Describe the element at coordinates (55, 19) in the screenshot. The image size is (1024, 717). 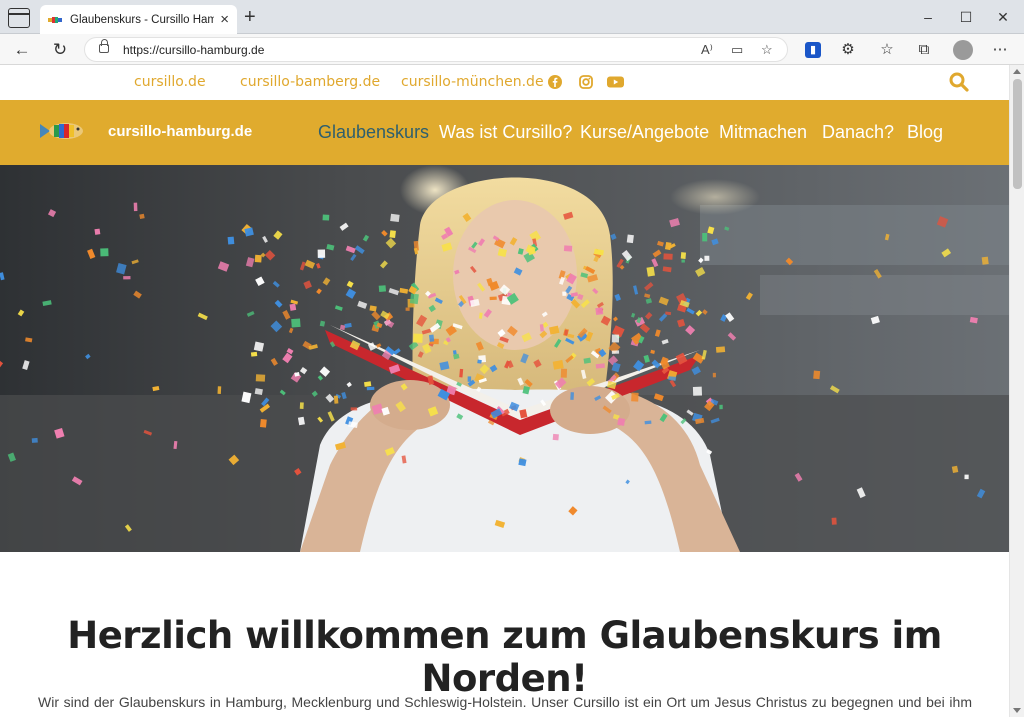
I see `site-favicon-icon` at that location.